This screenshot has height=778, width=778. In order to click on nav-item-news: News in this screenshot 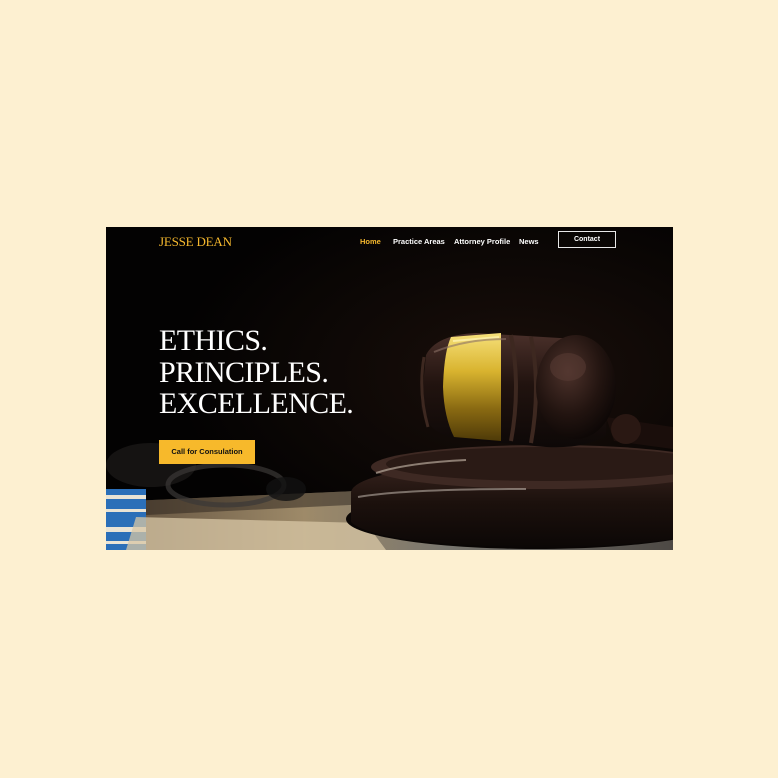, I will do `click(531, 241)`.